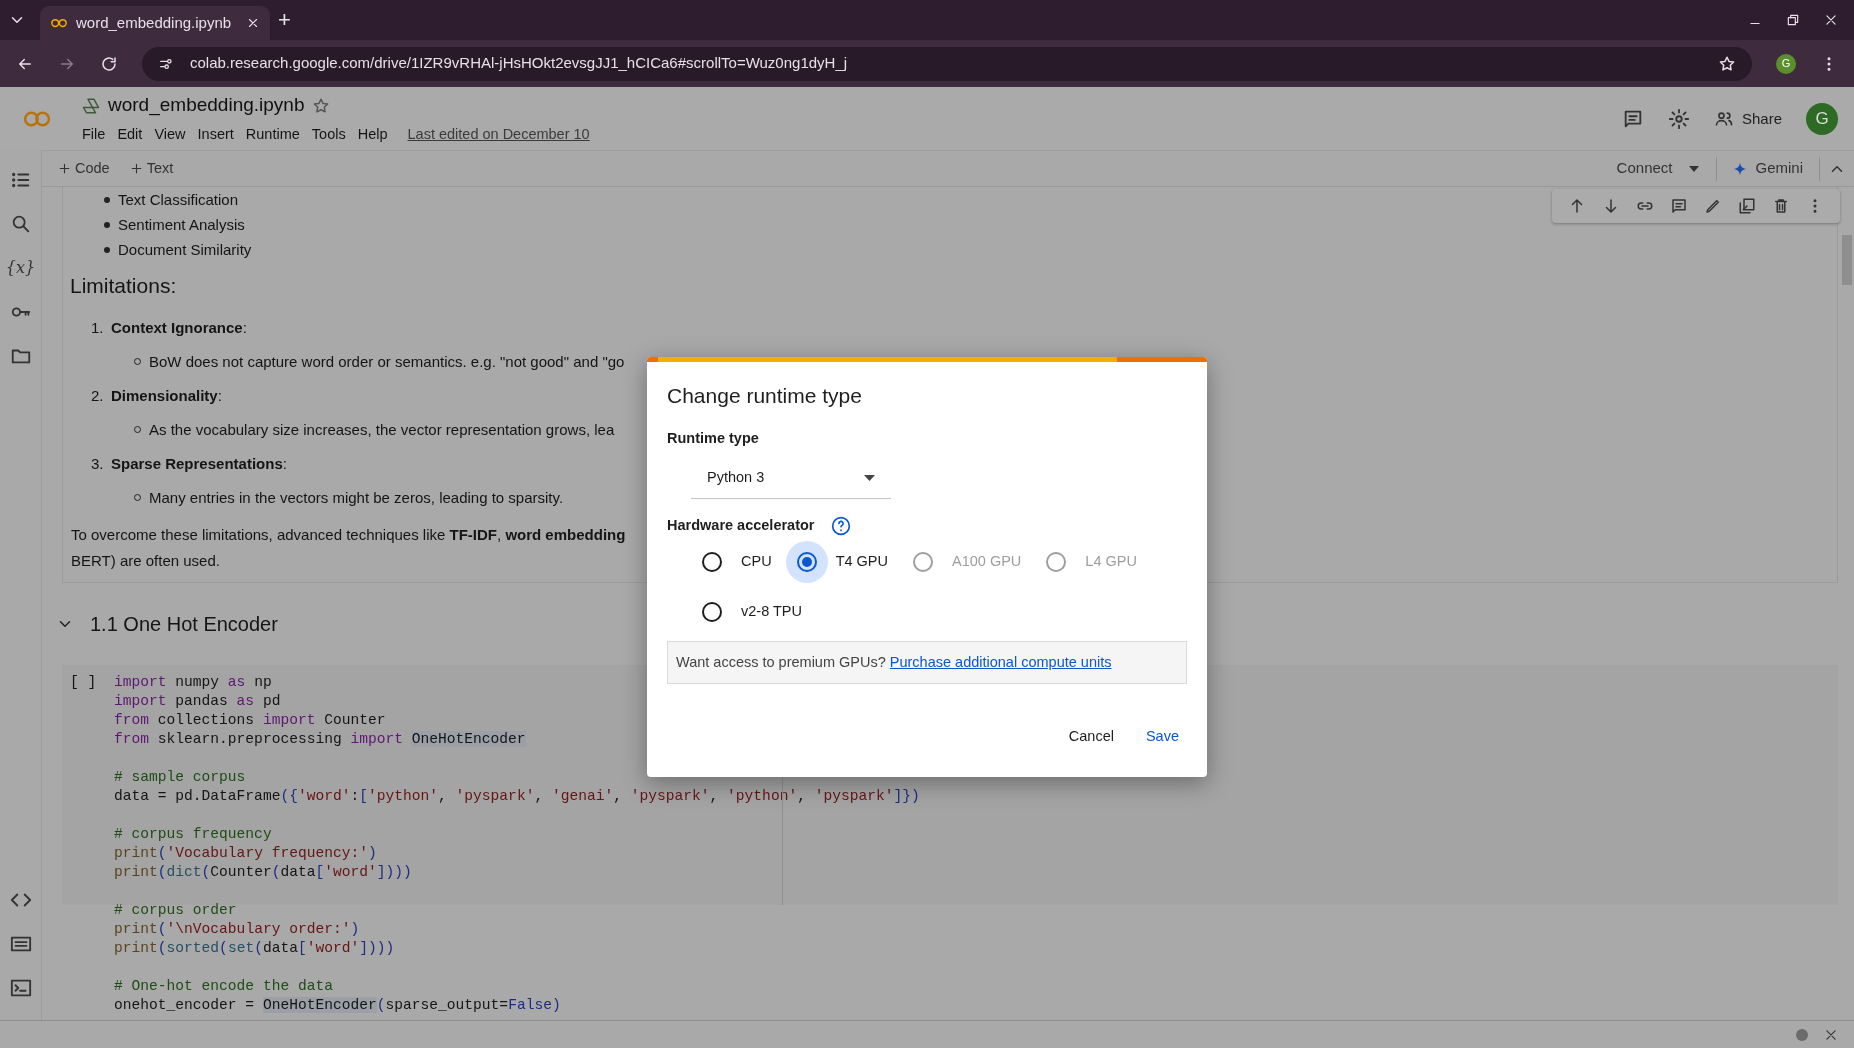 Image resolution: width=1854 pixels, height=1048 pixels. I want to click on code-line: print('Vocabulary frequency:'), so click(245, 853).